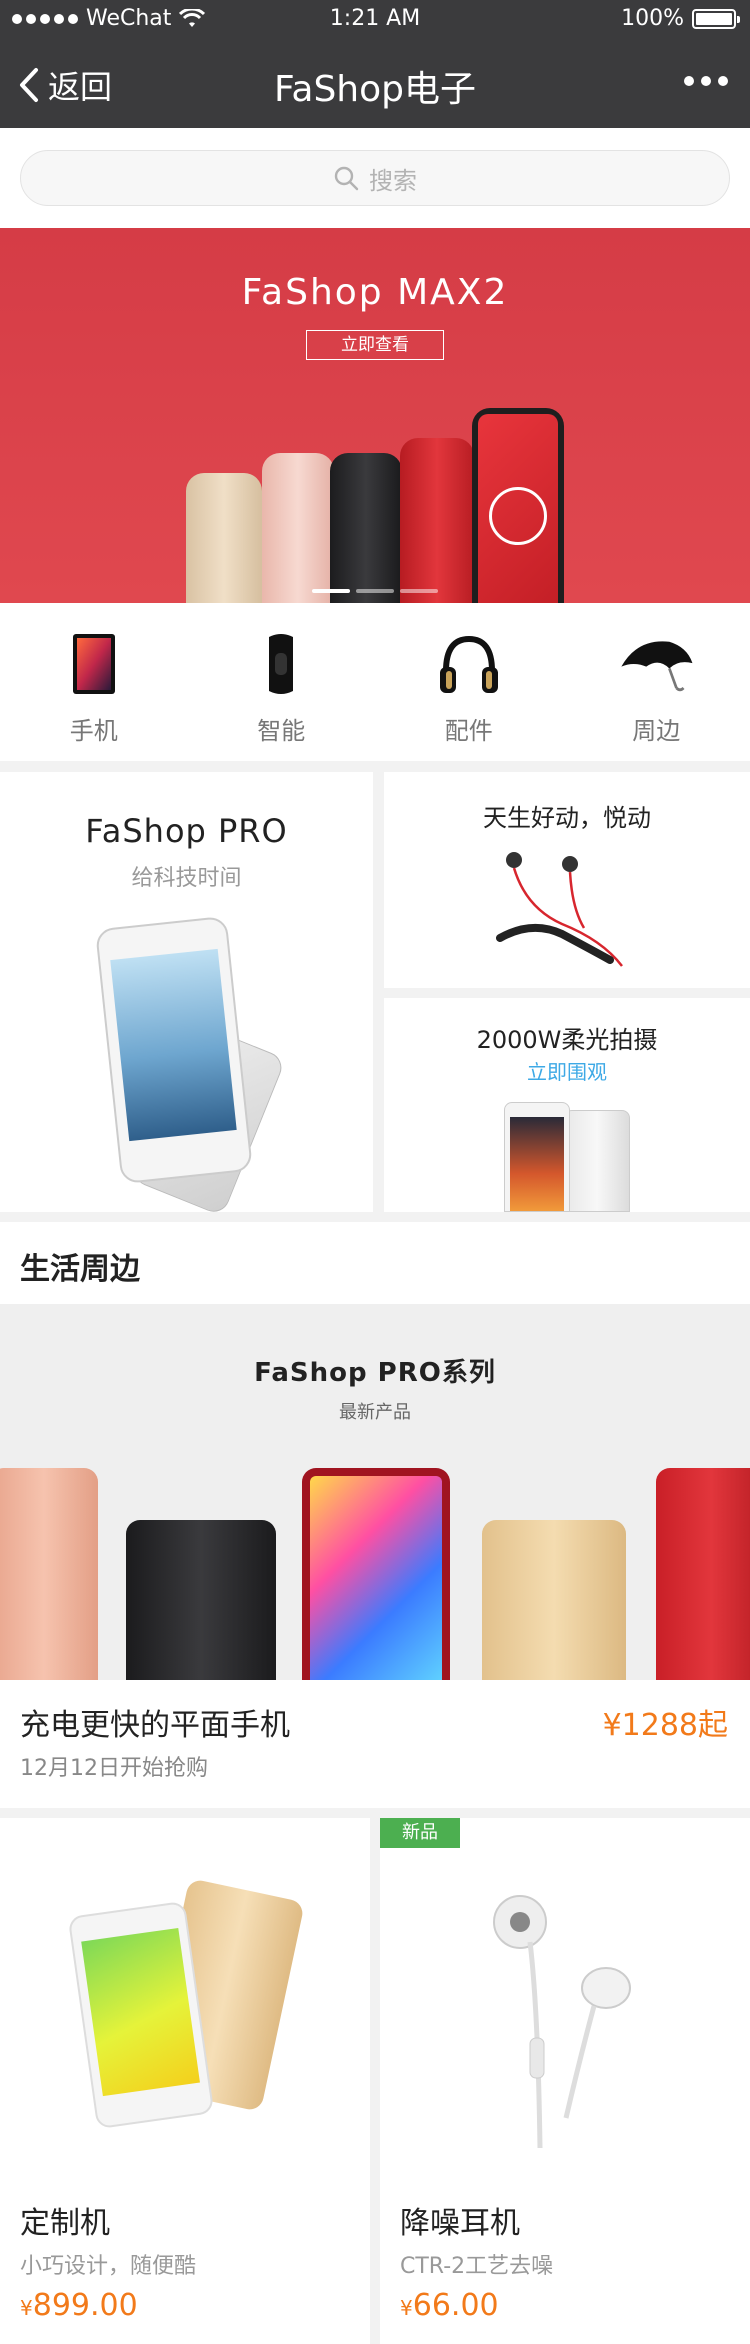 The height and width of the screenshot is (2344, 750). I want to click on product-desc: 小巧设计，随便酷, so click(108, 2266).